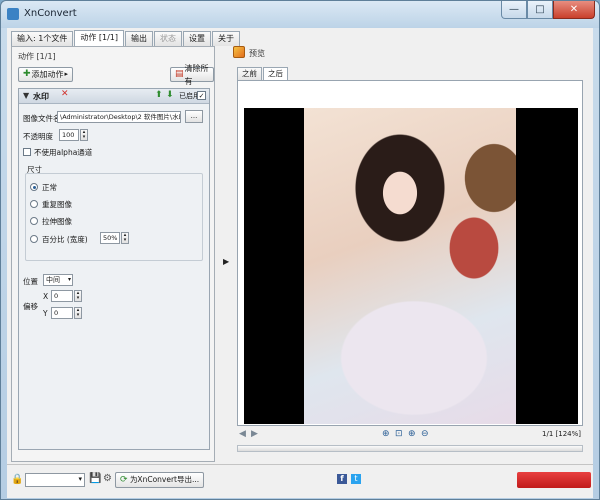 Image resolution: width=600 pixels, height=500 pixels. I want to click on twitter-icon: t, so click(356, 479).